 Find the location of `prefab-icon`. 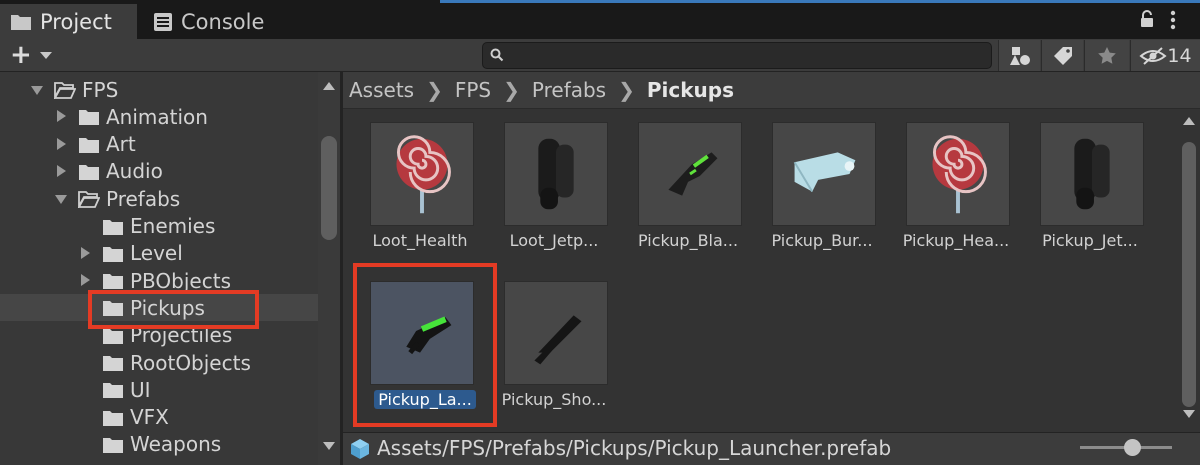

prefab-icon is located at coordinates (360, 449).